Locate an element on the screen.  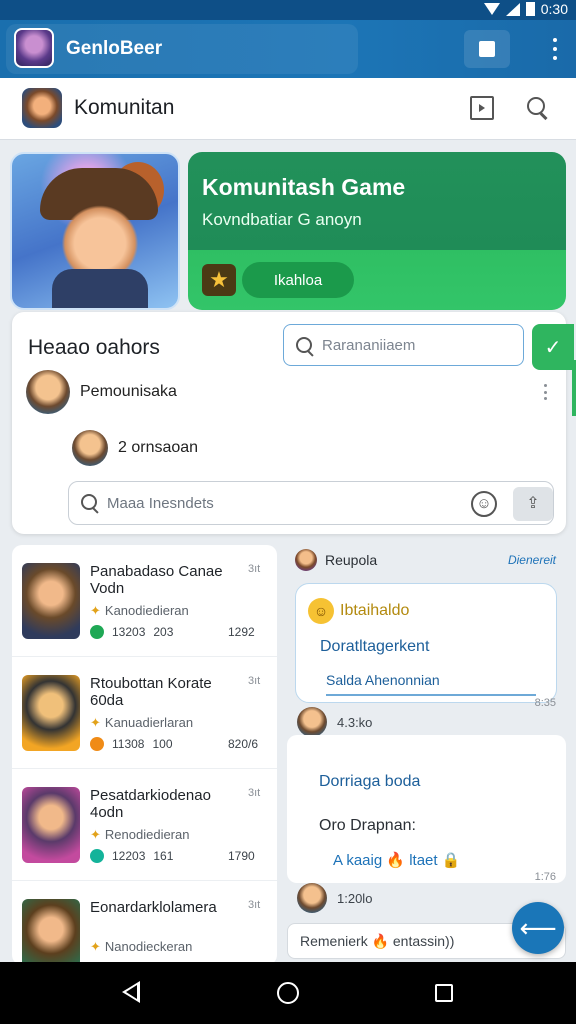
member-row: Pemounisaka is located at coordinates (101, 392).